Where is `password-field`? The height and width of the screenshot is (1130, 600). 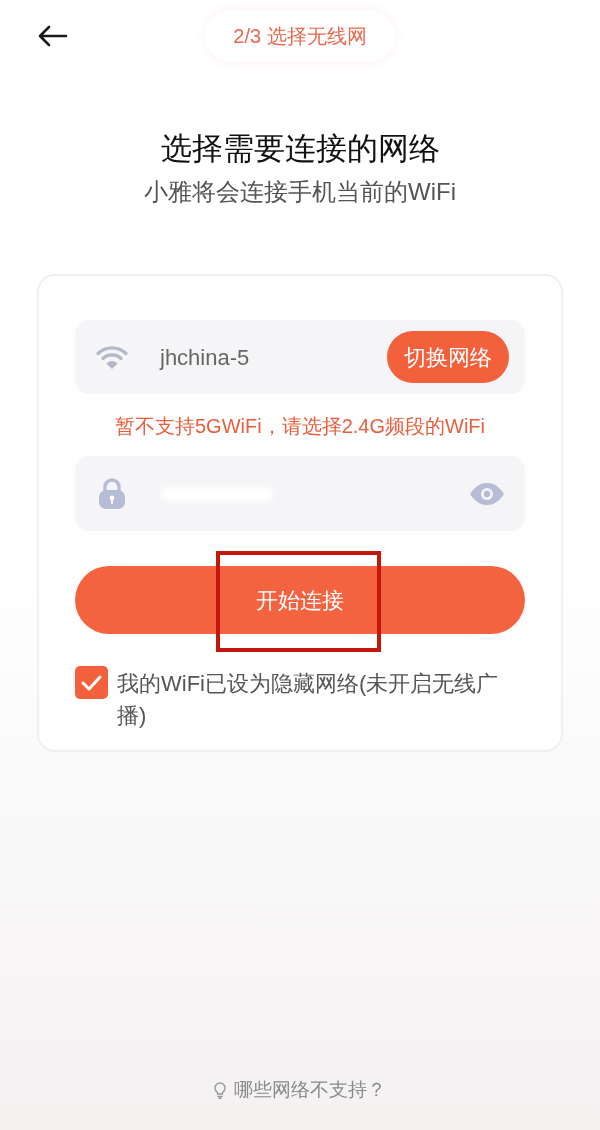
password-field is located at coordinates (300, 493).